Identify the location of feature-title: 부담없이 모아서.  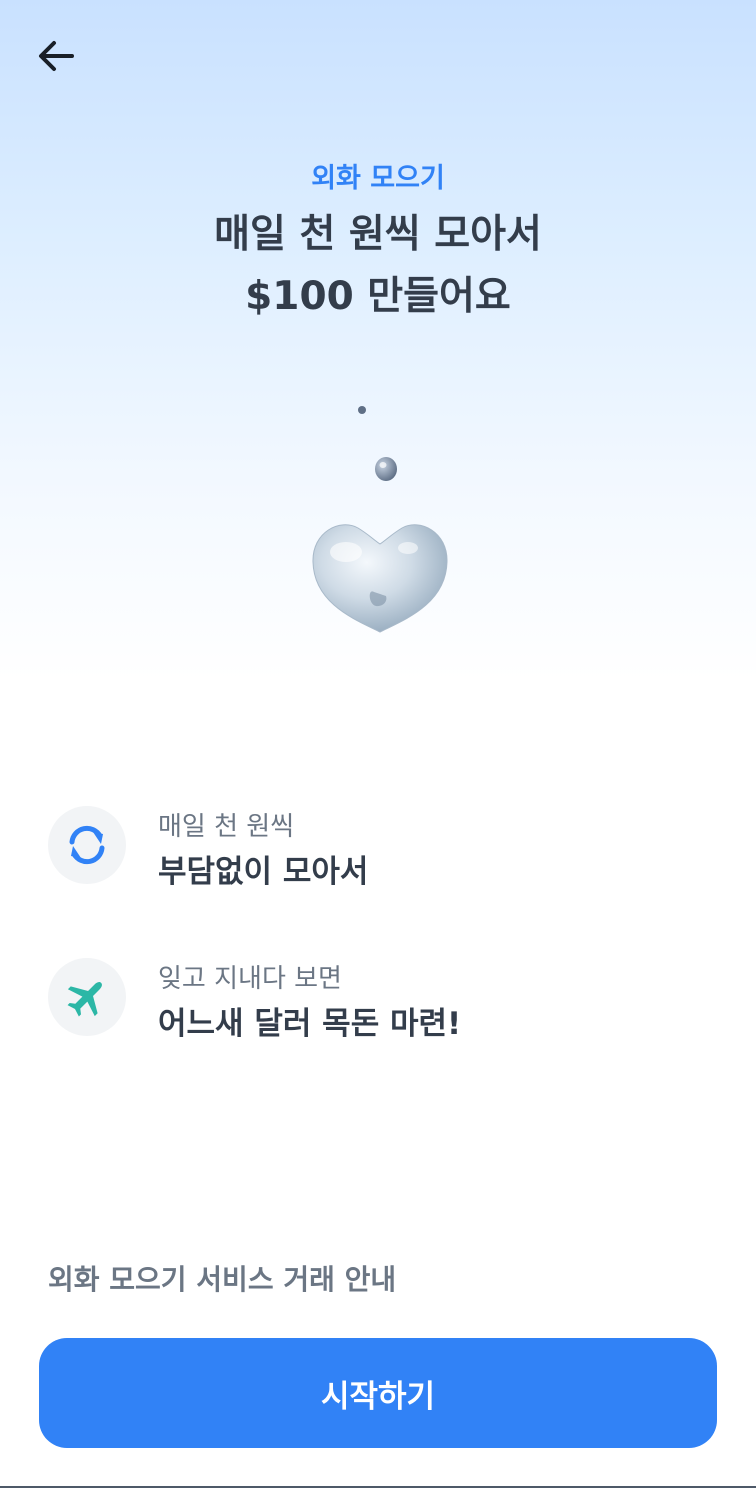
(263, 872).